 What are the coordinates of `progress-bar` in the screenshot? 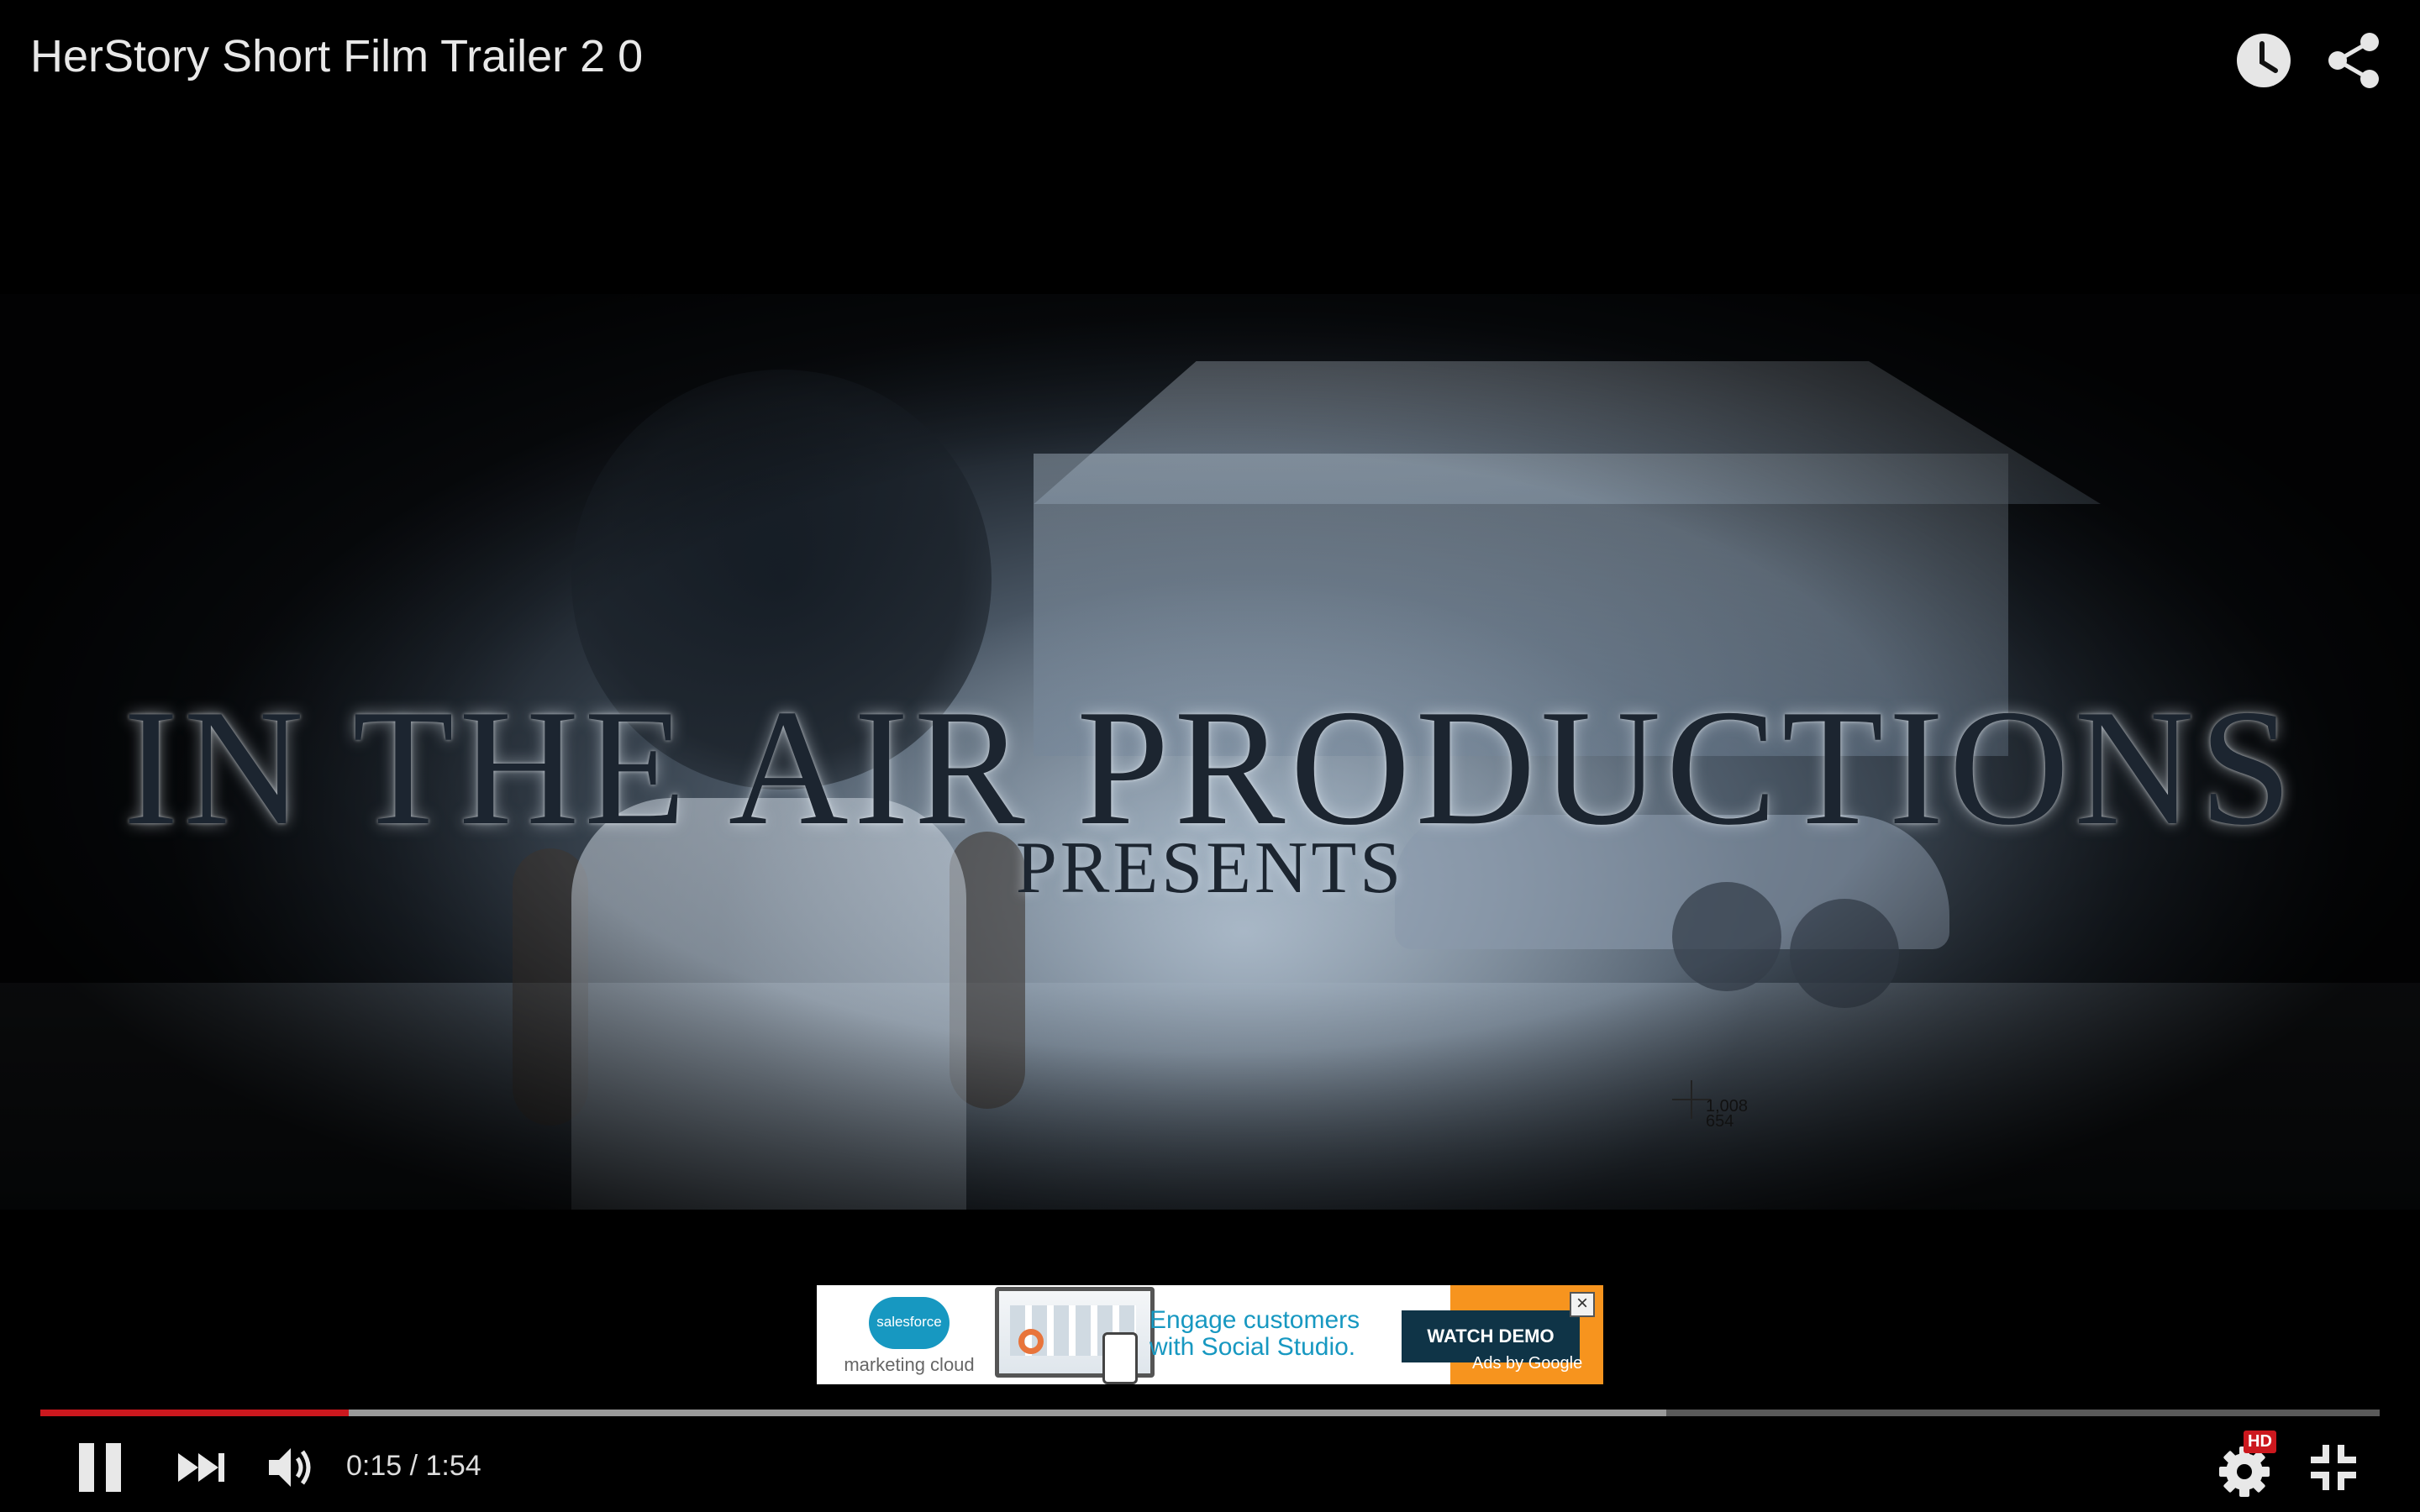 It's located at (1210, 1413).